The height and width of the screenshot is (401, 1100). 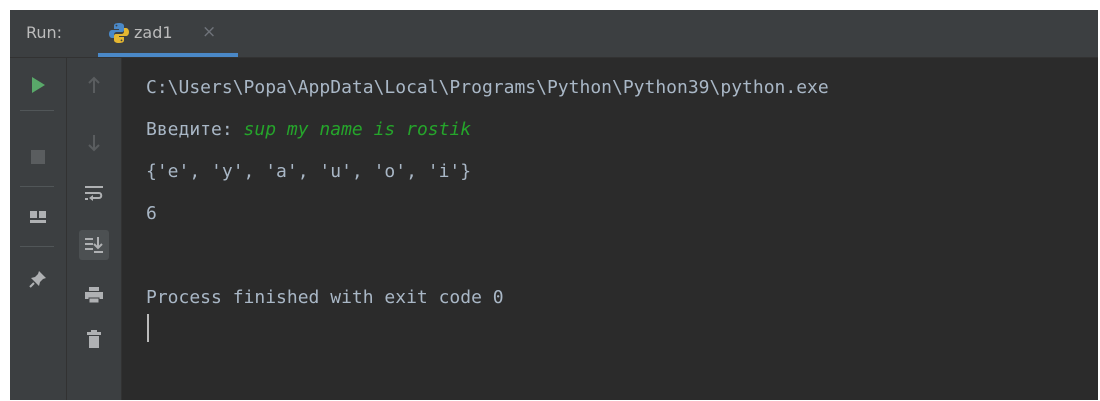 I want to click on close-icon: ×, so click(x=209, y=32).